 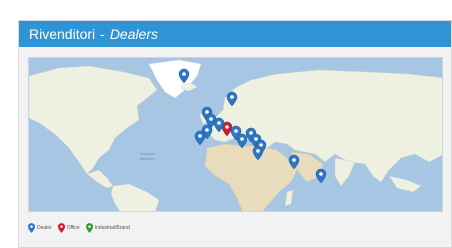 I want to click on map-legend: Dealer Office Industrial/Brand, so click(x=79, y=228).